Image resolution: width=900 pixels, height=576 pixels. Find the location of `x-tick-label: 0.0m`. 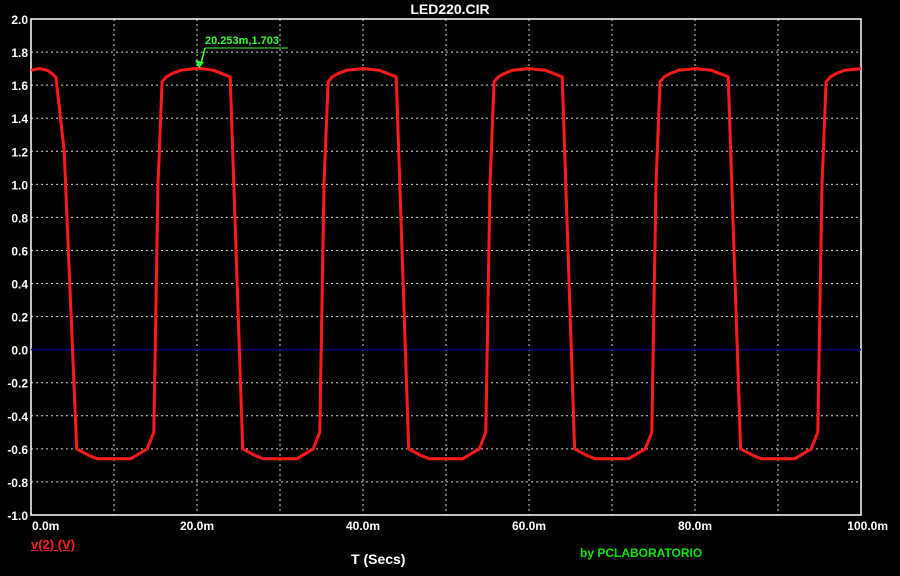

x-tick-label: 0.0m is located at coordinates (45, 526).